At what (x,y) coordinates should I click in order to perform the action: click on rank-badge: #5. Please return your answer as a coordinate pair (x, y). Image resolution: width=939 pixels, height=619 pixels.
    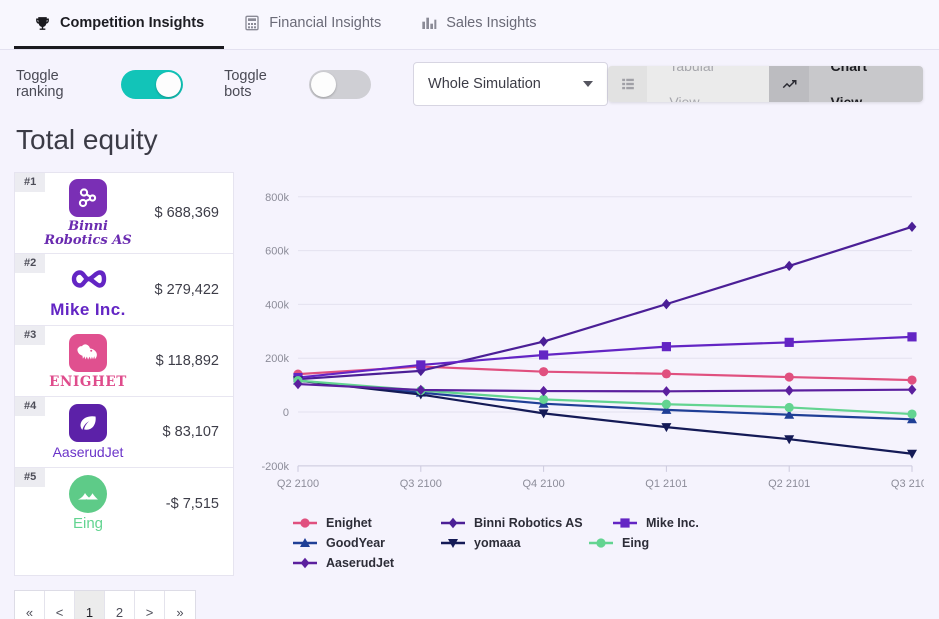
    Looking at the image, I should click on (30, 478).